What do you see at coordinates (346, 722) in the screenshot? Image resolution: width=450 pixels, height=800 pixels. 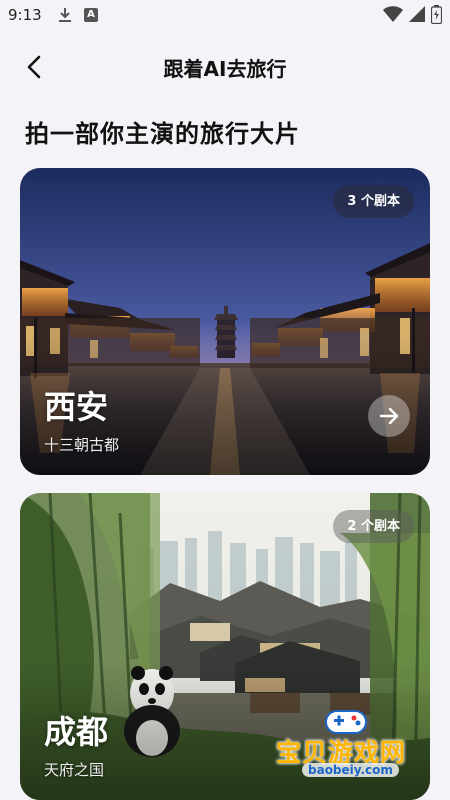 I see `gamepad-icon` at bounding box center [346, 722].